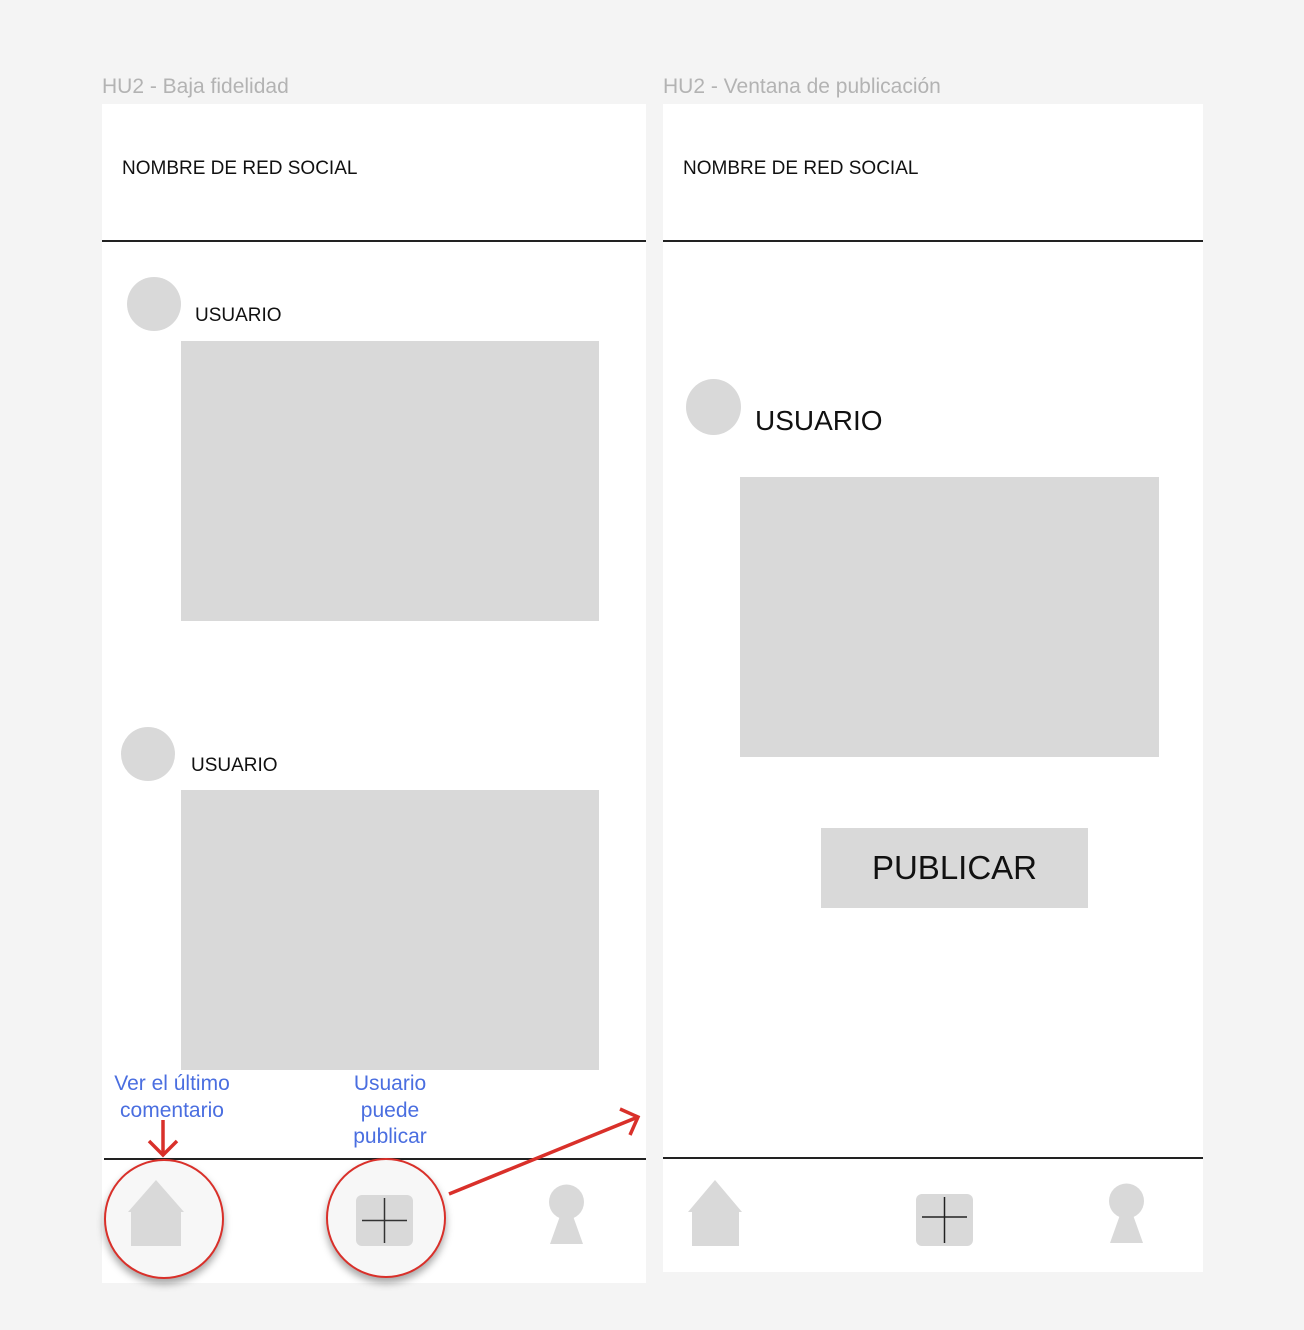 This screenshot has width=1304, height=1330. I want to click on post-image, so click(949, 617).